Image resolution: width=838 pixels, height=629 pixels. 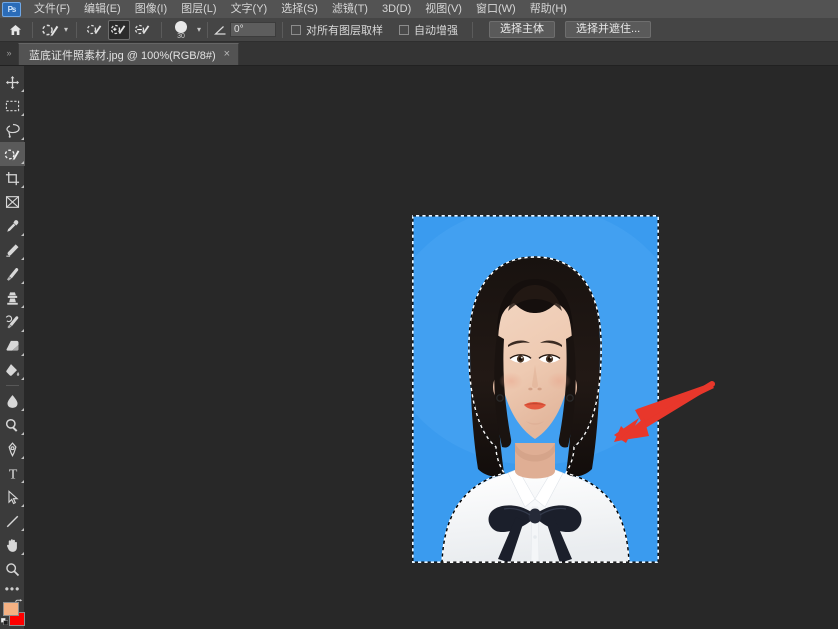 What do you see at coordinates (11, 609) in the screenshot?
I see `foreground-color-swatch` at bounding box center [11, 609].